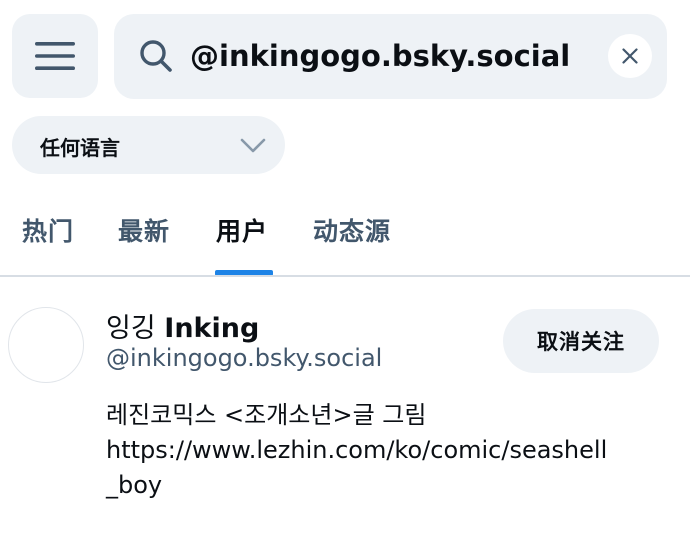  What do you see at coordinates (352, 242) in the screenshot?
I see `tab-feeds: 动态源` at bounding box center [352, 242].